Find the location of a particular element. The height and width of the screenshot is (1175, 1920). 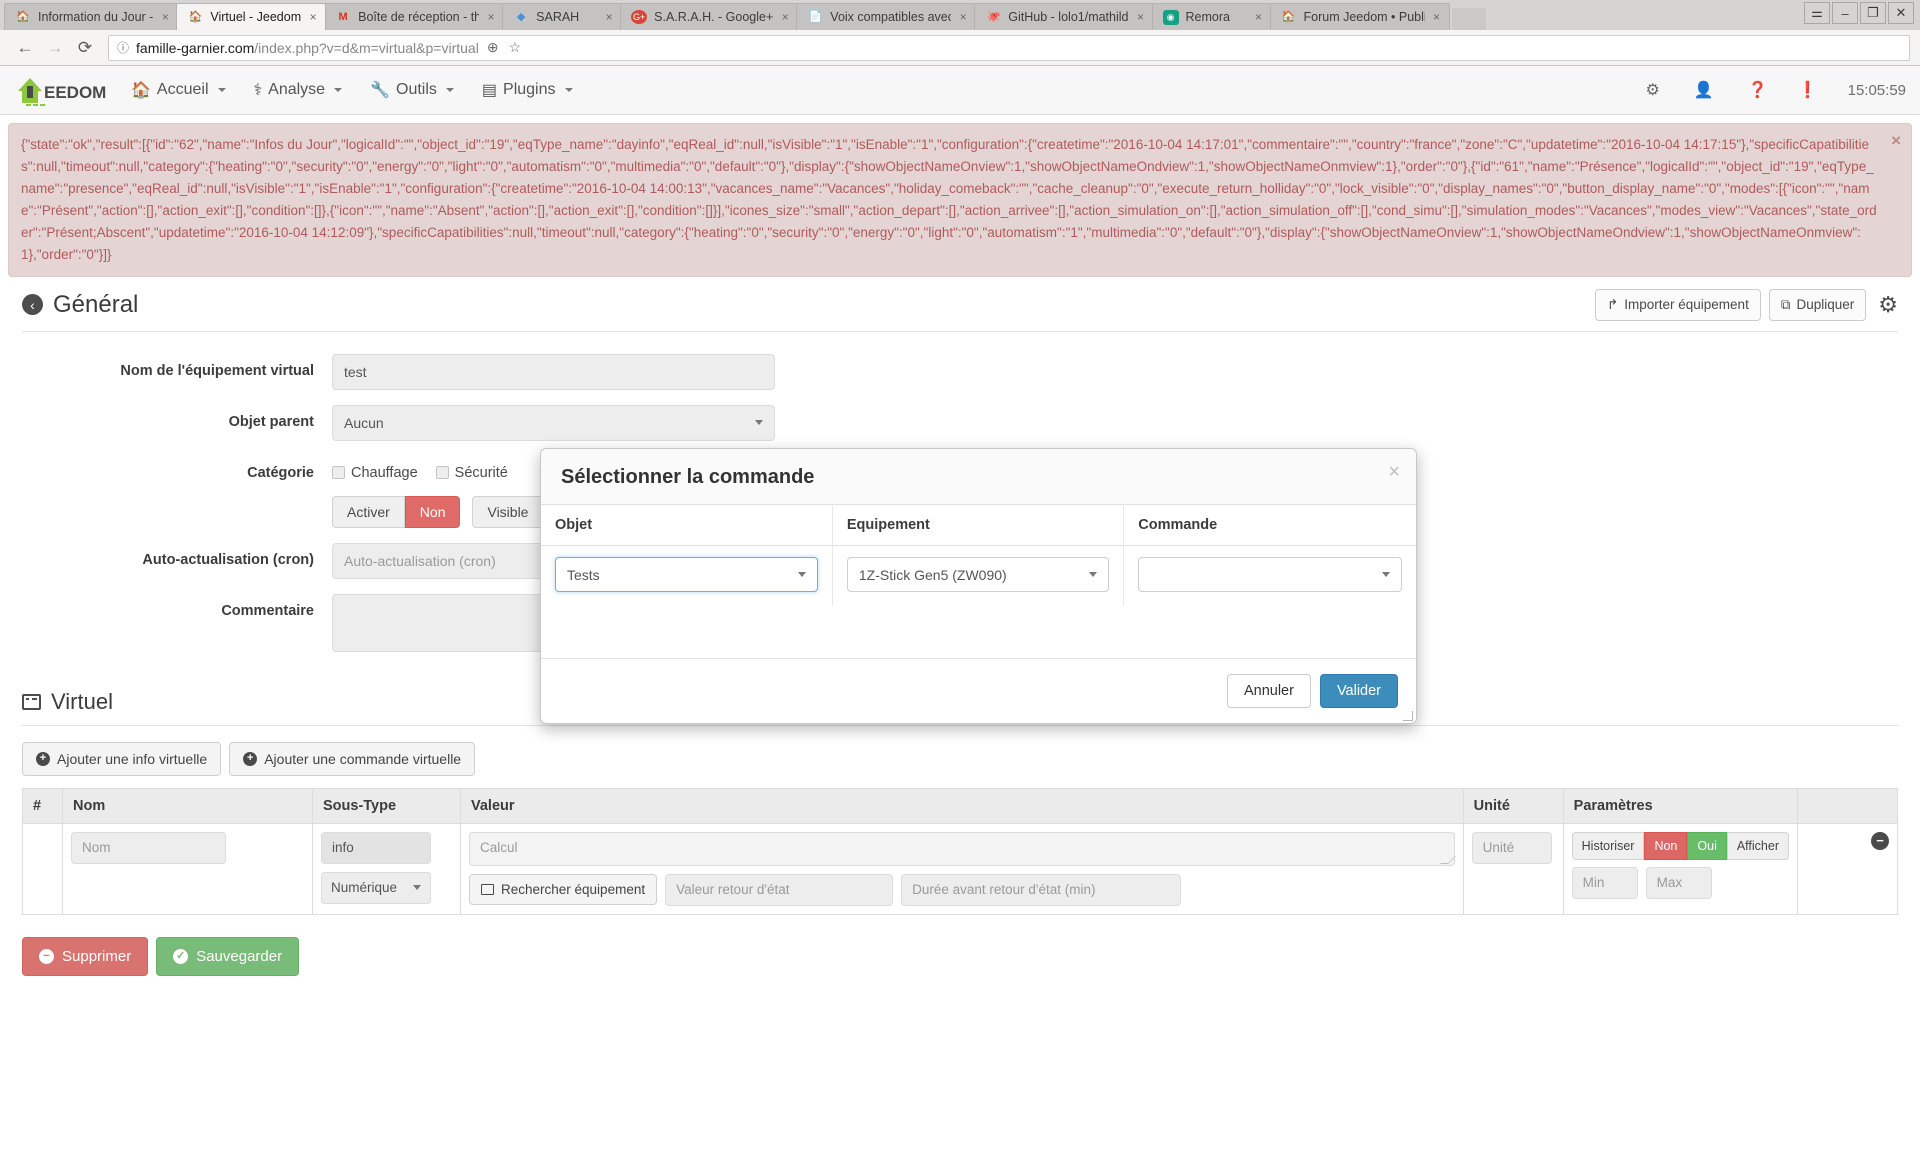

subtype-select-value: Numérique is located at coordinates (364, 888).